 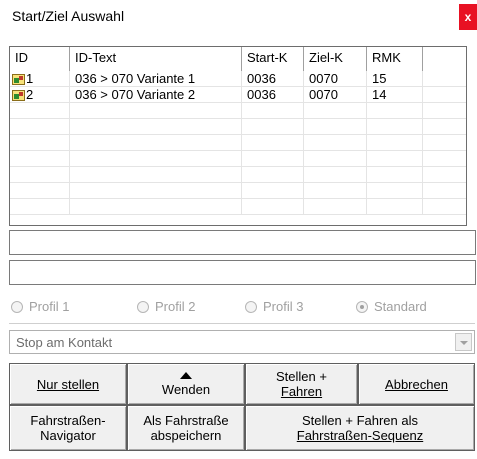 I want to click on row-id-text: 036 > 070 Variante 1, so click(x=156, y=79).